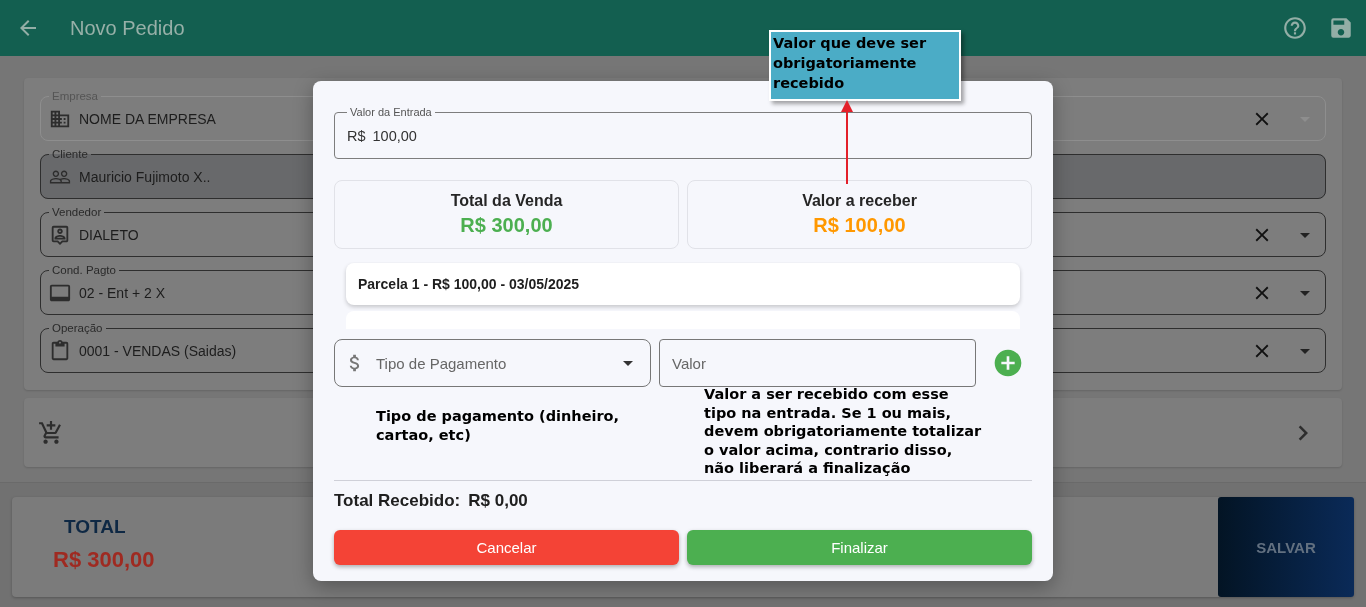  I want to click on installment-item: Parcela 1 - R$ 100,00 - 03/05/2025, so click(683, 284).